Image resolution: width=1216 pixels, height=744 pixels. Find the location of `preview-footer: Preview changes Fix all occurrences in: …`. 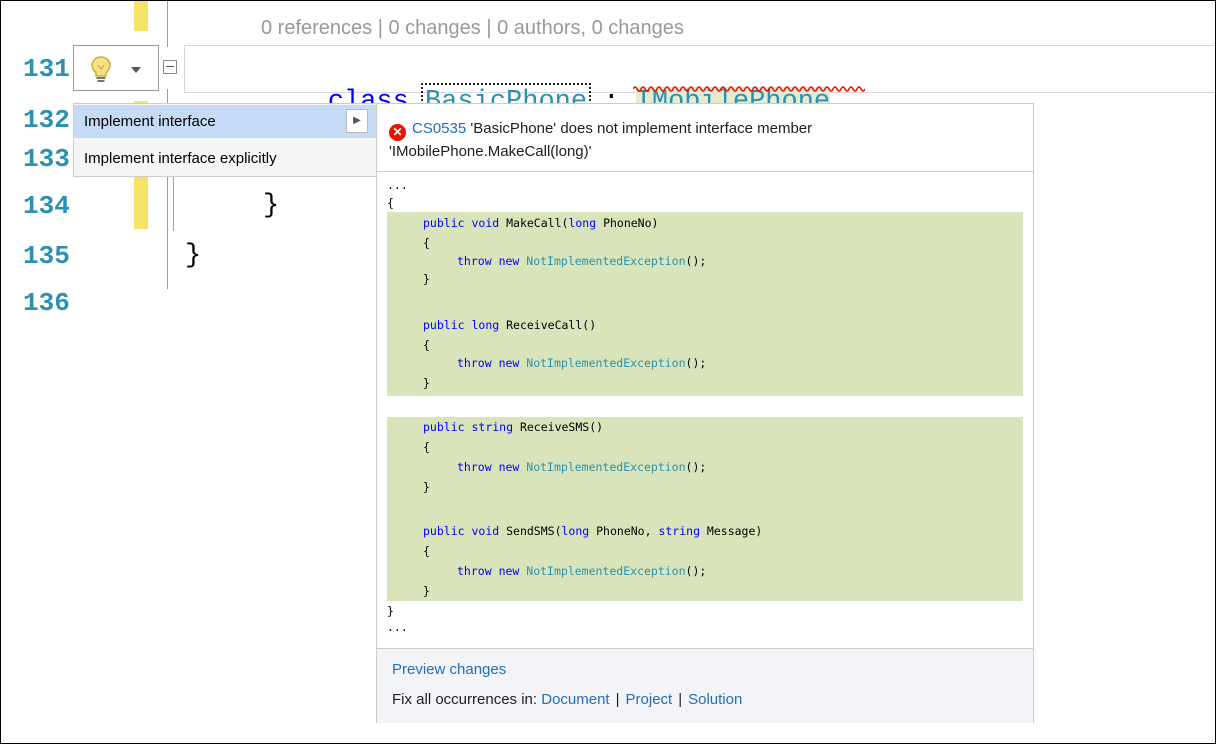

preview-footer: Preview changes Fix all occurrences in: … is located at coordinates (705, 685).